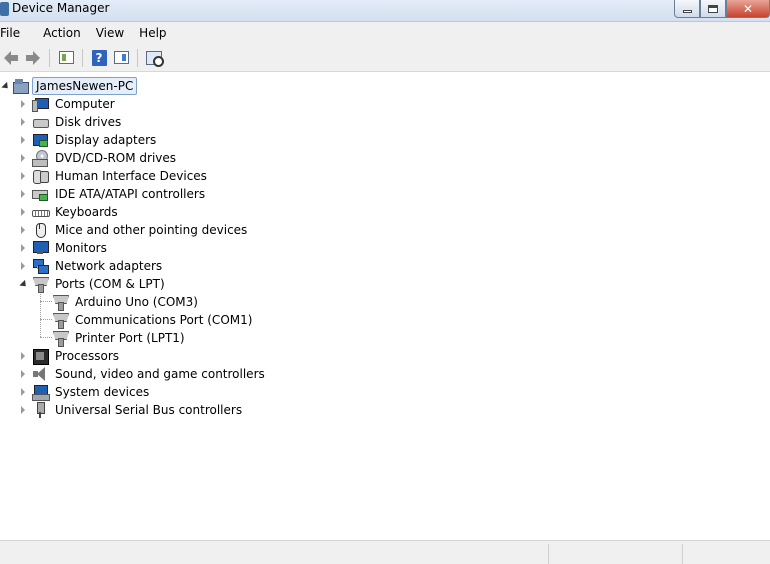  Describe the element at coordinates (102, 392) in the screenshot. I see `tree-item-label: System devices` at that location.